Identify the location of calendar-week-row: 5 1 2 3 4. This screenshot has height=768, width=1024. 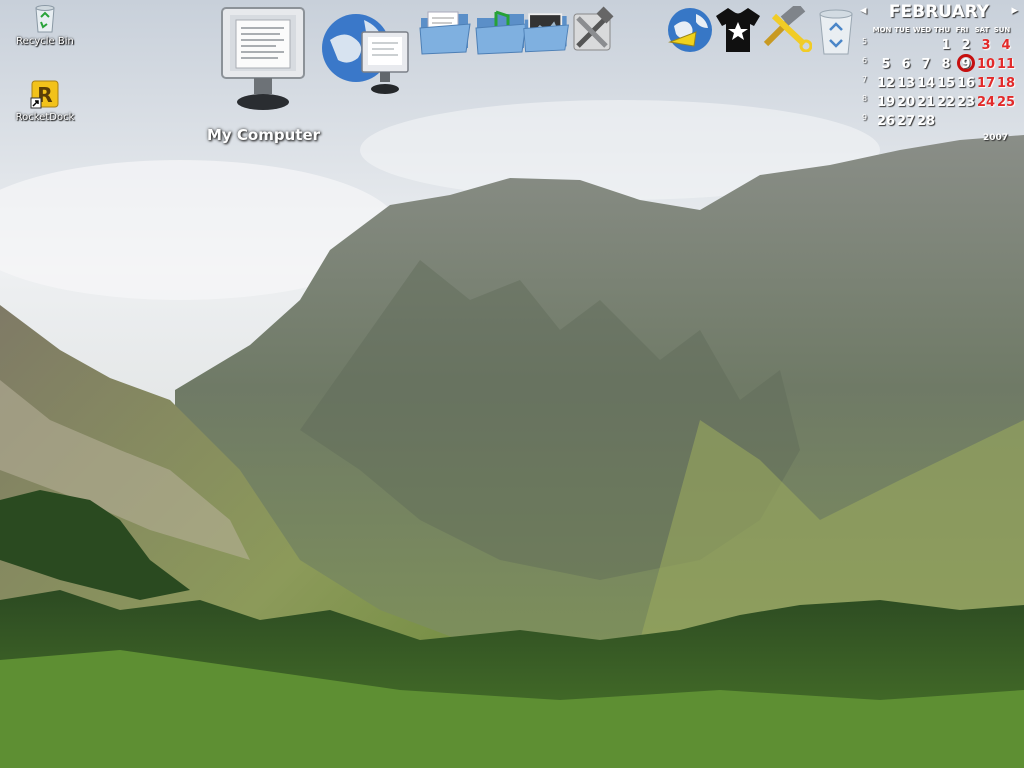
(939, 45).